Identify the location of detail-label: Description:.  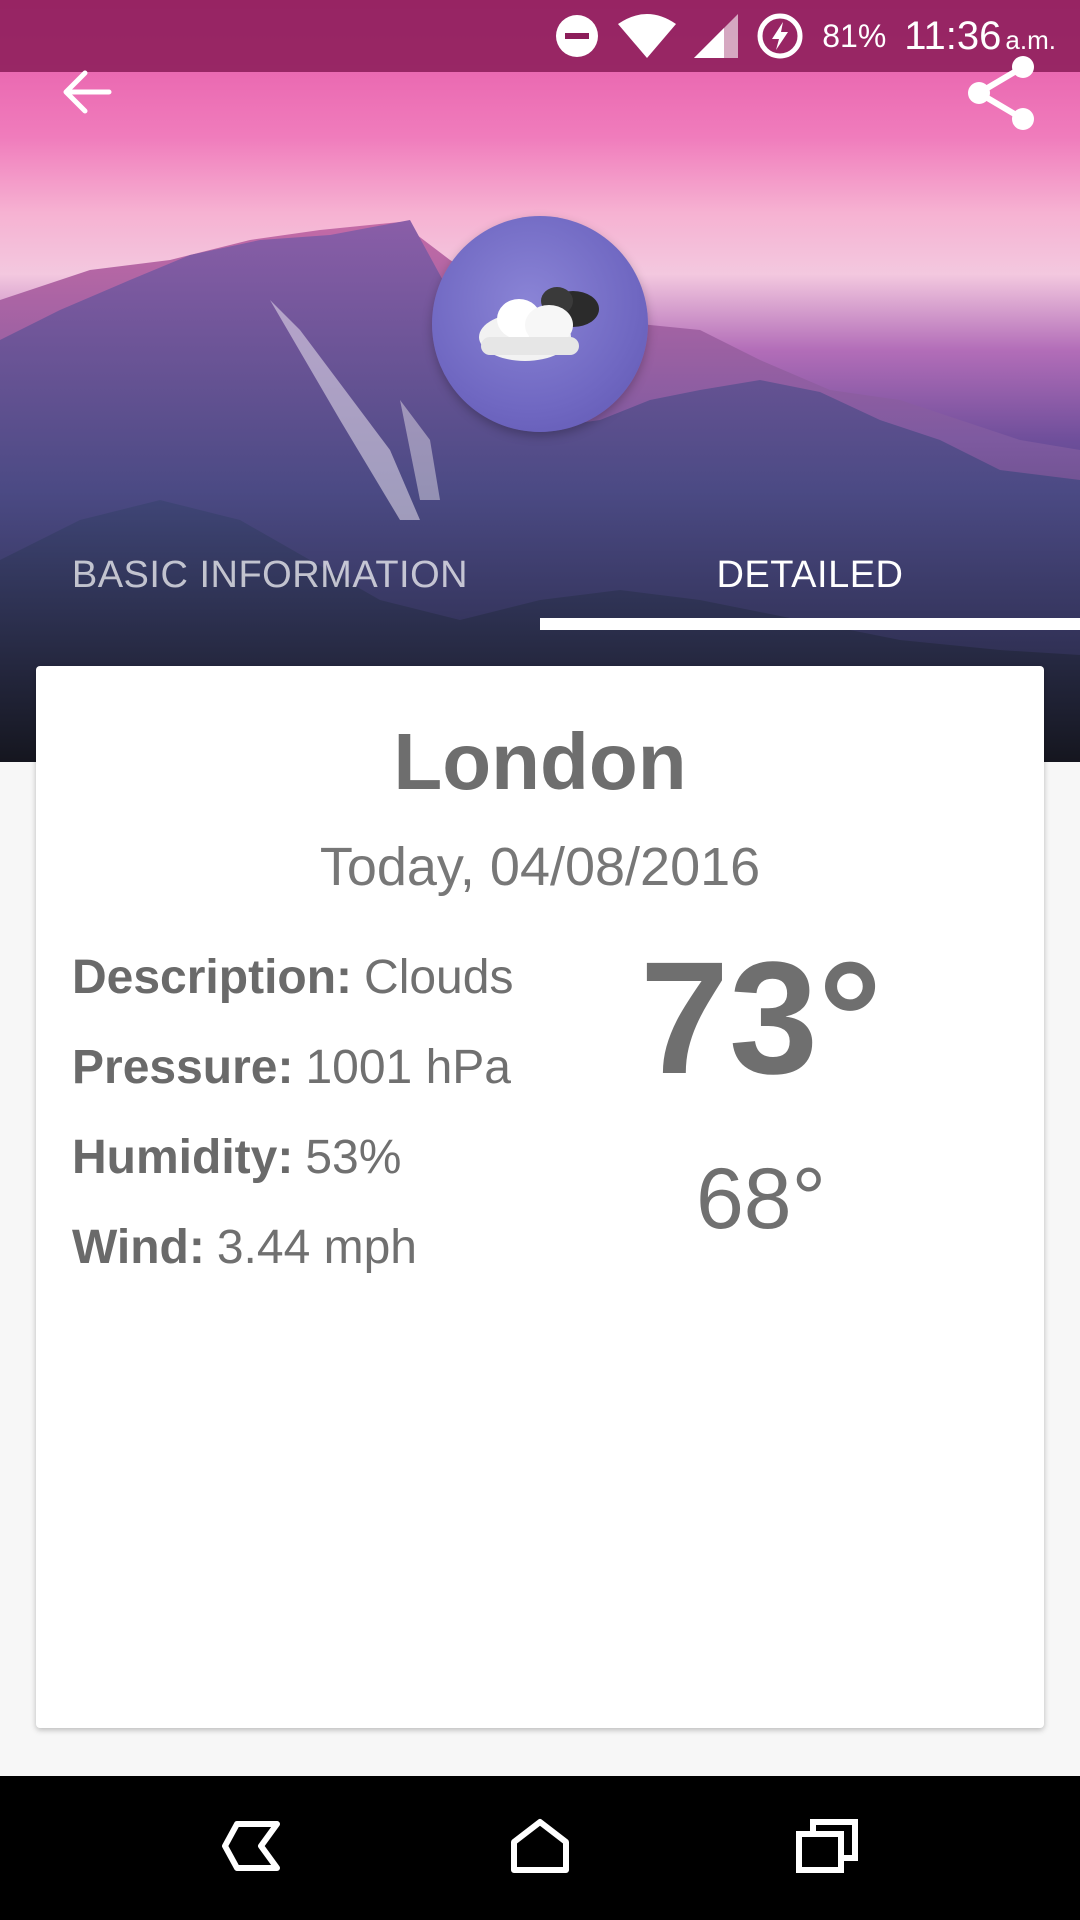
(212, 977).